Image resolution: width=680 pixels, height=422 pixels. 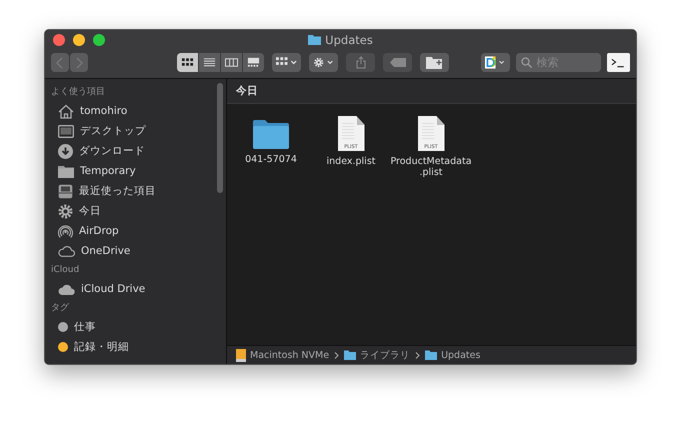 What do you see at coordinates (79, 40) in the screenshot?
I see `minimize-button` at bounding box center [79, 40].